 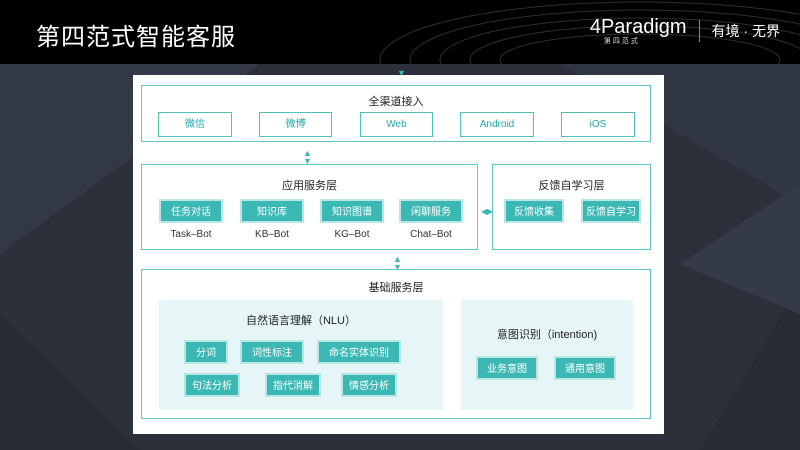 What do you see at coordinates (547, 355) in the screenshot?
I see `intention-area: 意图识别（intention) 业务意图 通用意图` at bounding box center [547, 355].